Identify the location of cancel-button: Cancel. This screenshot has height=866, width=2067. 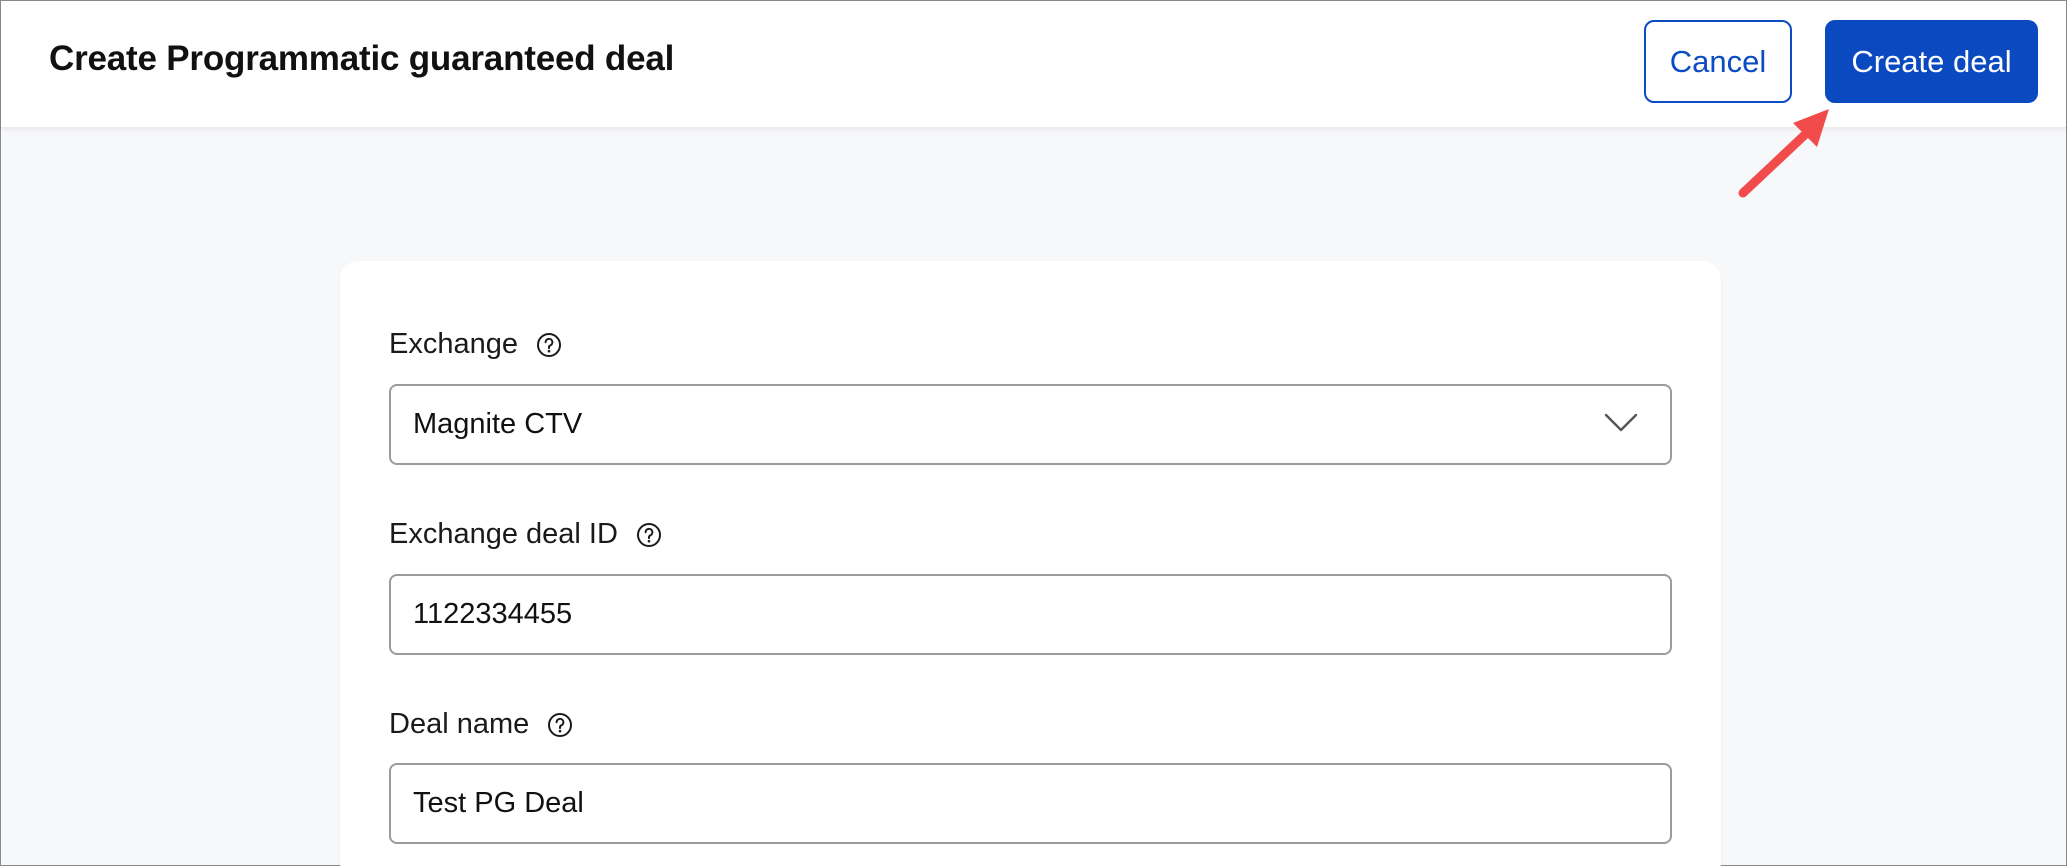
(1718, 61).